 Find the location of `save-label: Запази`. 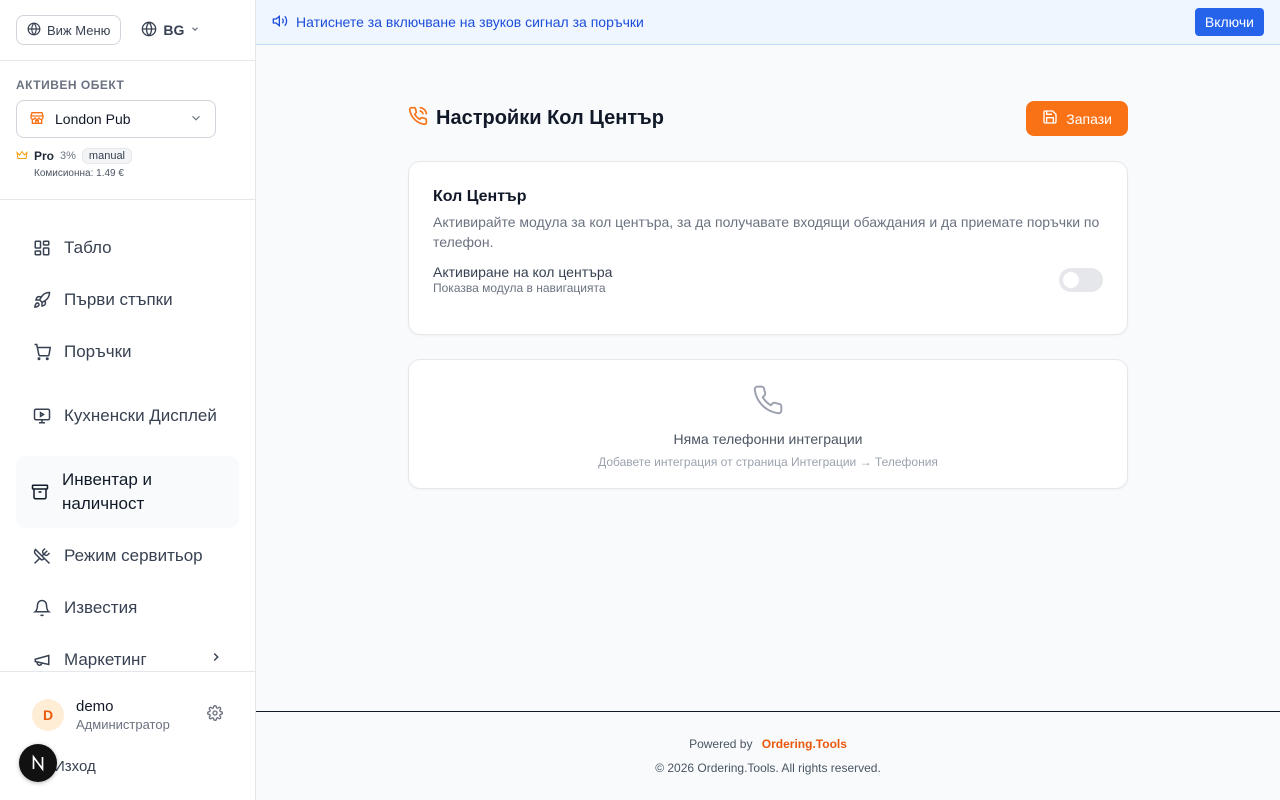

save-label: Запази is located at coordinates (1089, 118).